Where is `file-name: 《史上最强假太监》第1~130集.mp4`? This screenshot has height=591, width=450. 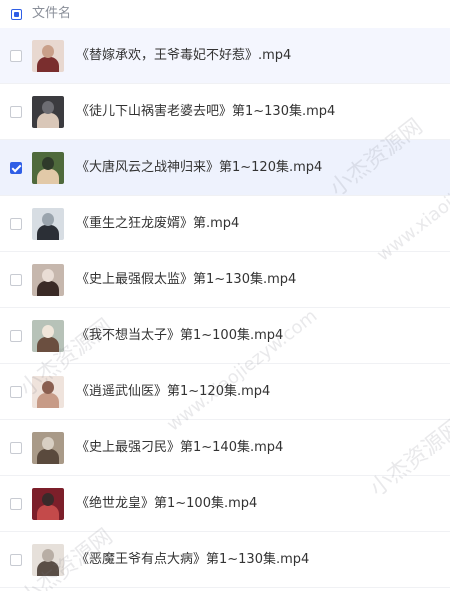 file-name: 《史上最强假太监》第1~130集.mp4 is located at coordinates (186, 280).